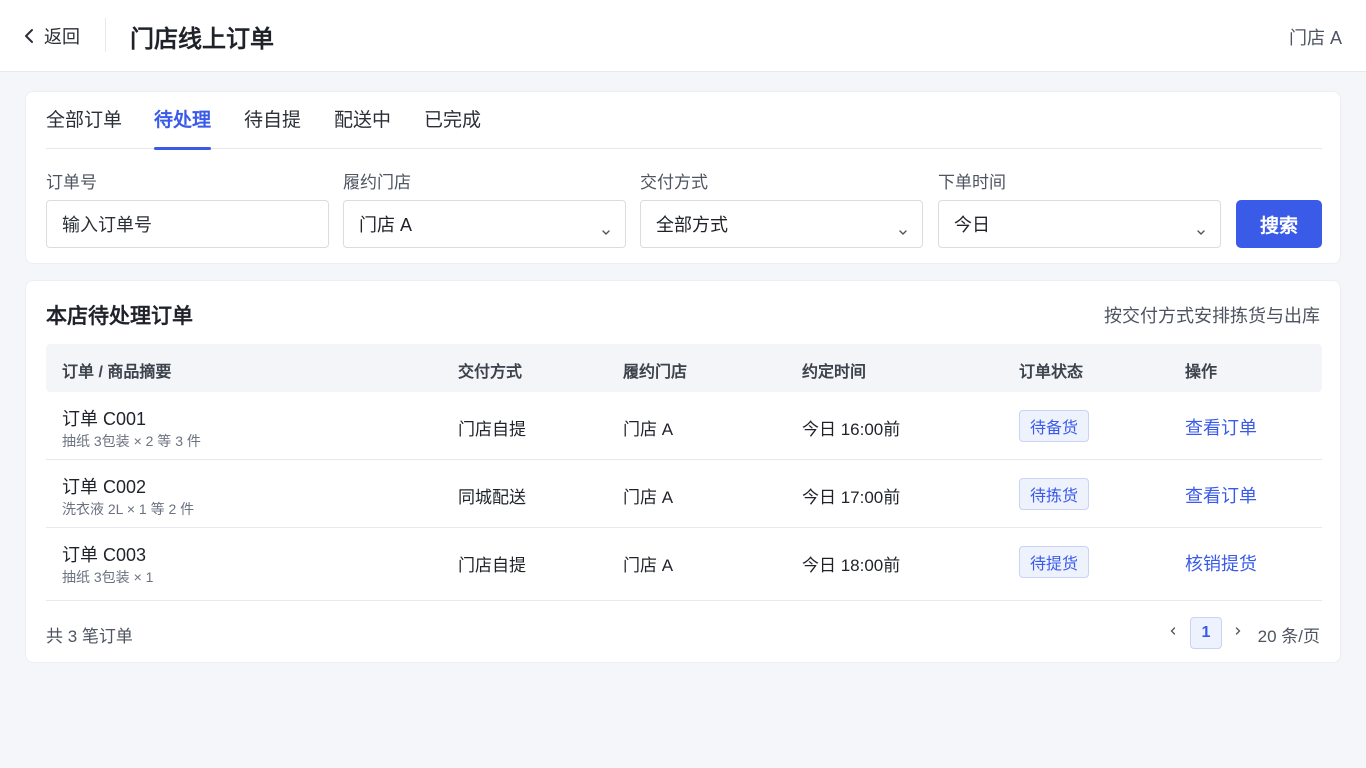 This screenshot has width=1366, height=768. I want to click on top-bar: 返回 门店线上订单 门店 A, so click(683, 36).